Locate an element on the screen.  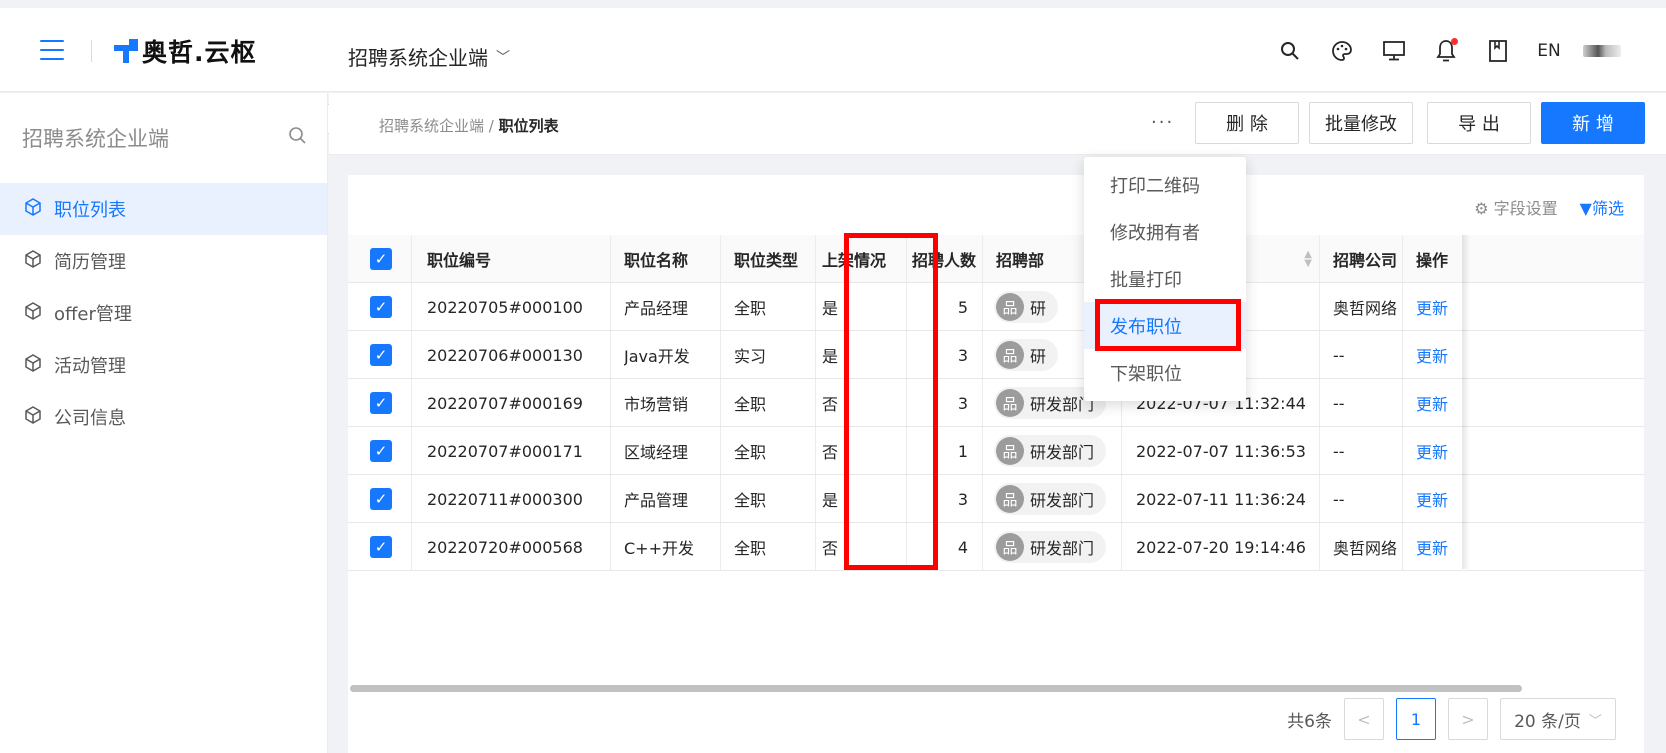
select-all-checkbox: ✓ is located at coordinates (382, 259).